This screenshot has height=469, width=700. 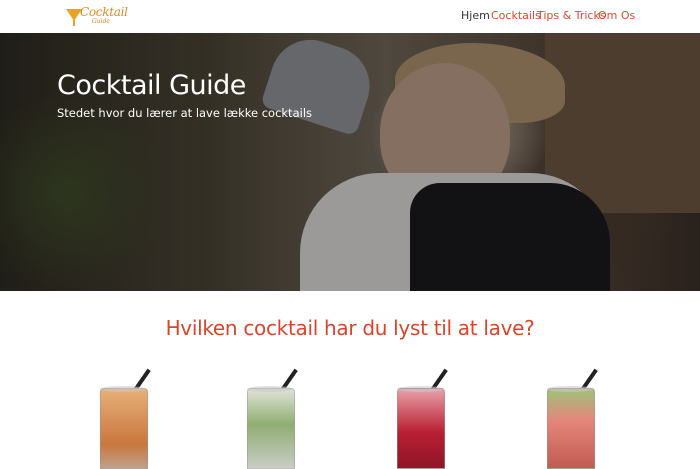 What do you see at coordinates (151, 85) in the screenshot?
I see `hero-title: Cocktail Guide` at bounding box center [151, 85].